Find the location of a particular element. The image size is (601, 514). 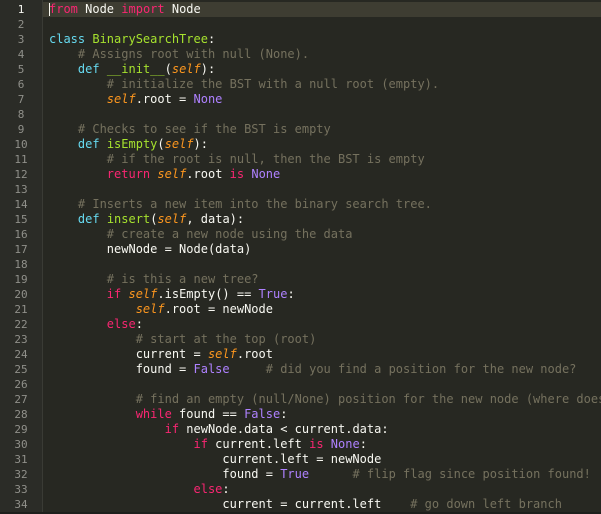

line-number: 15 is located at coordinates (21, 219).